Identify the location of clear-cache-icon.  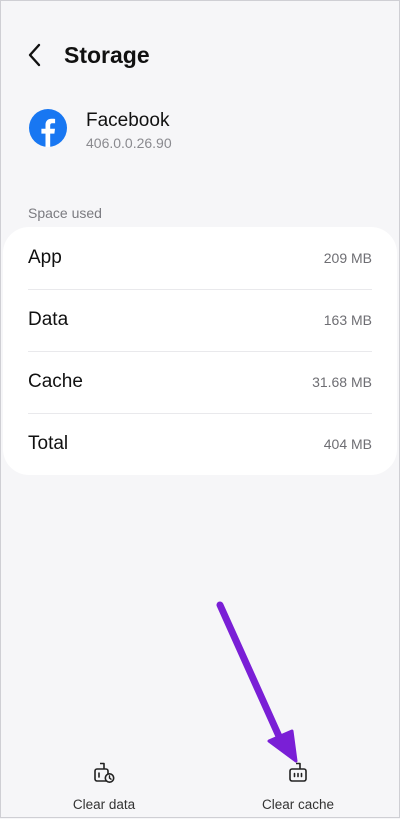
(298, 772).